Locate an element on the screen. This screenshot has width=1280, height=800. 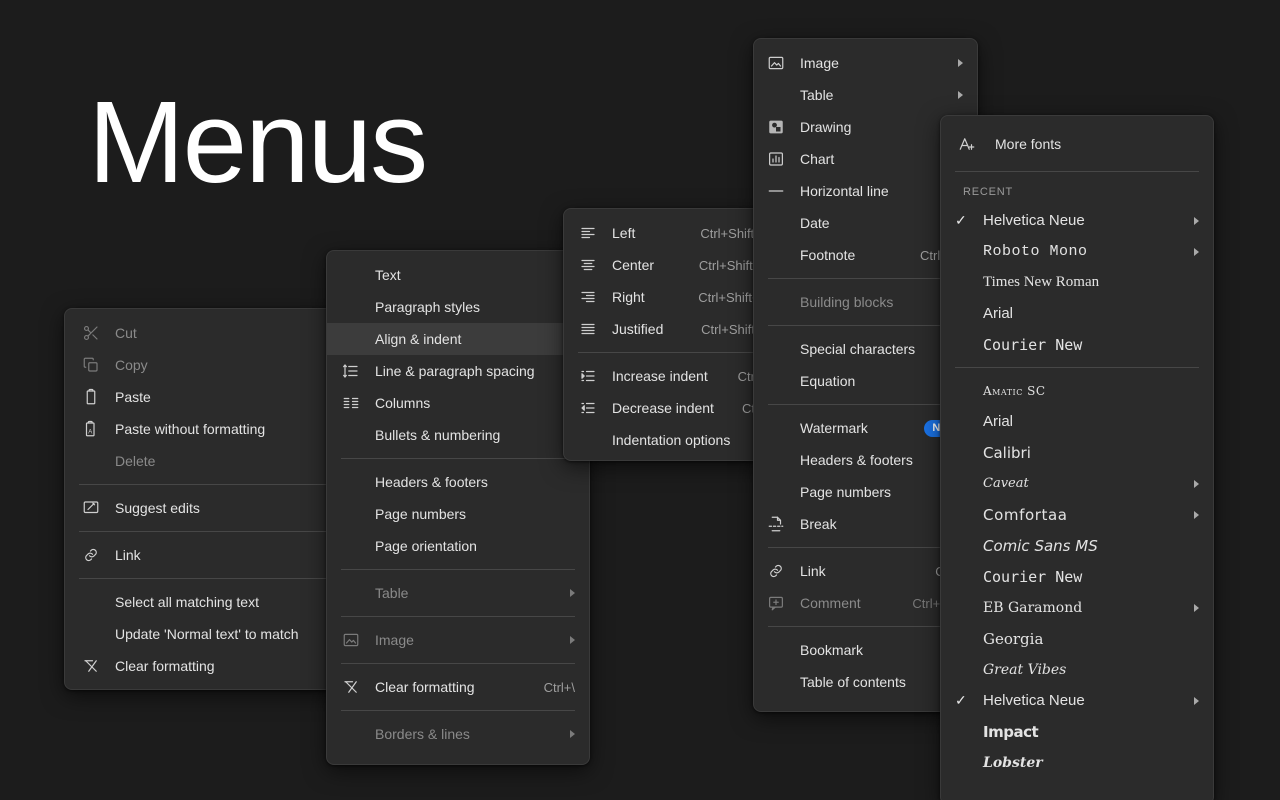
font-option-caveat: Caveat is located at coordinates (1077, 483).